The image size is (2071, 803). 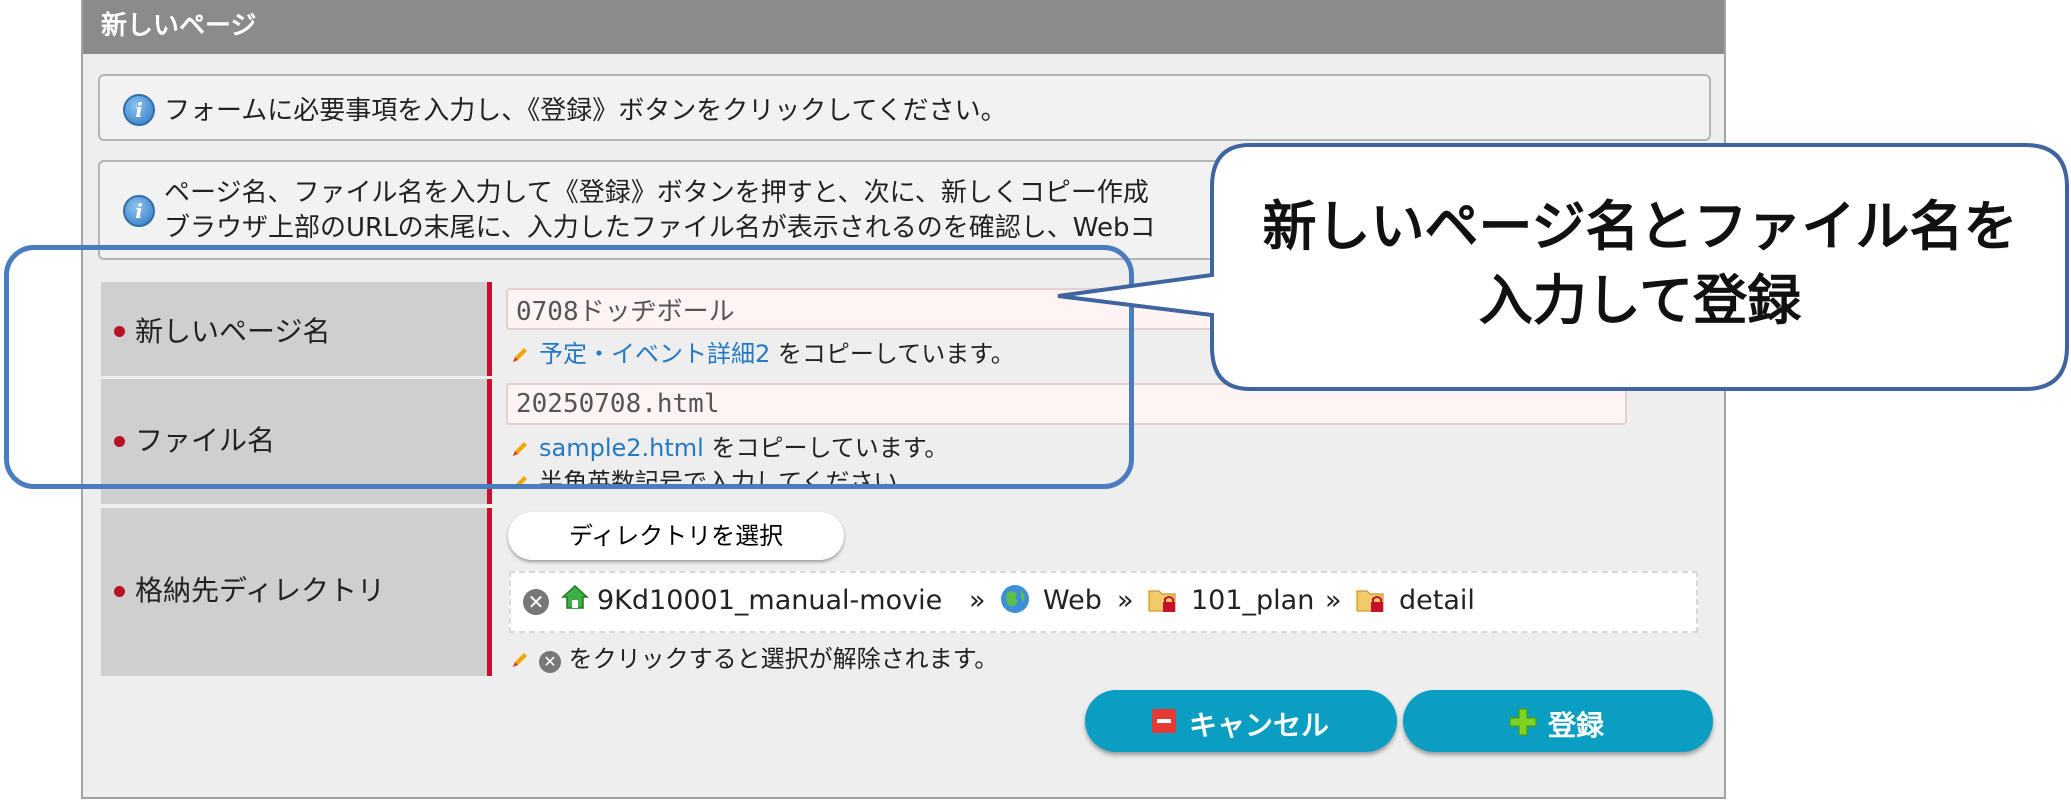 I want to click on callout-line2: 入力して登録, so click(x=1640, y=300).